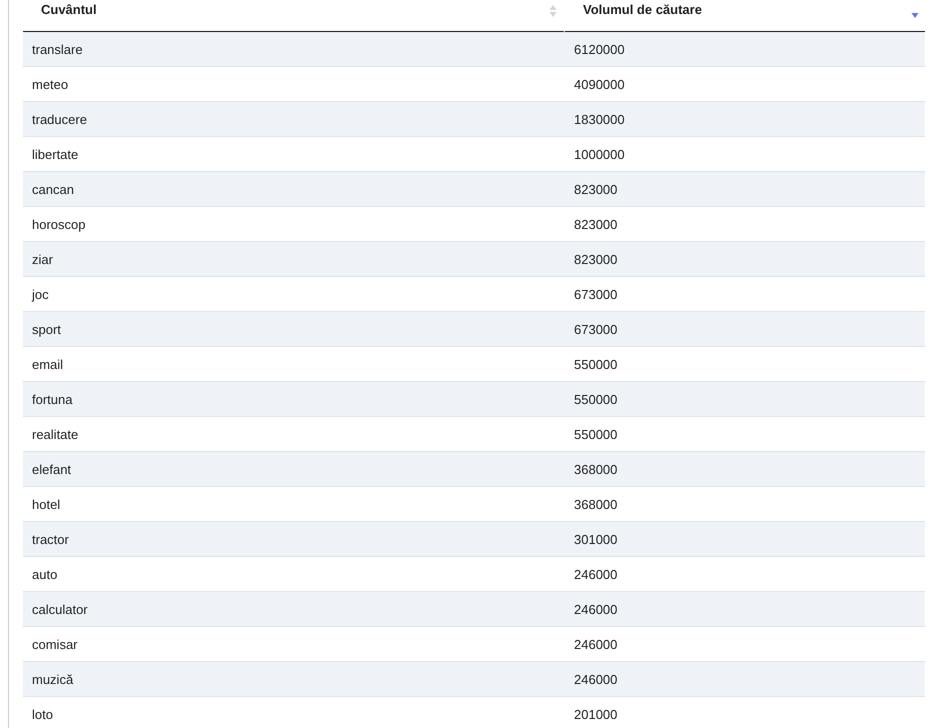 Image resolution: width=930 pixels, height=728 pixels. What do you see at coordinates (745, 712) in the screenshot?
I see `table-cell: 201000` at bounding box center [745, 712].